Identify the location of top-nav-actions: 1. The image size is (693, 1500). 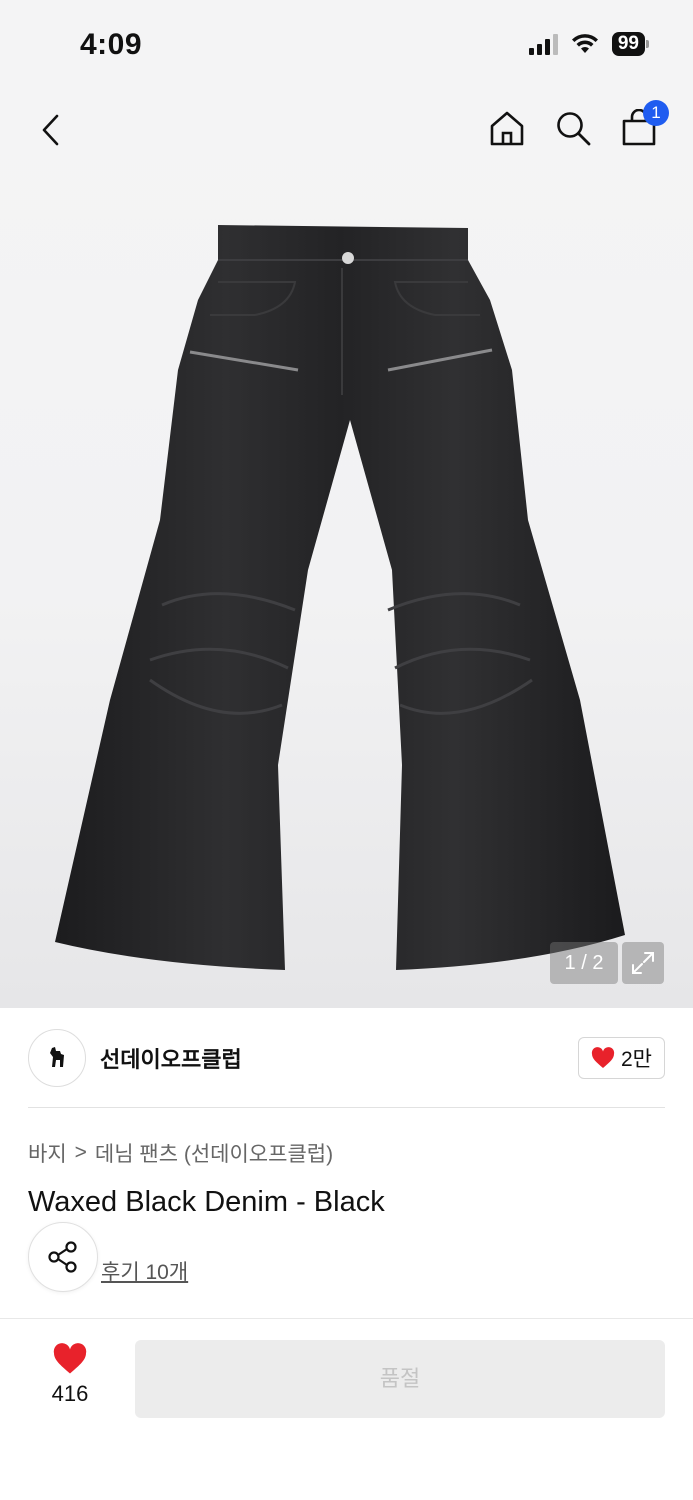
(578, 124).